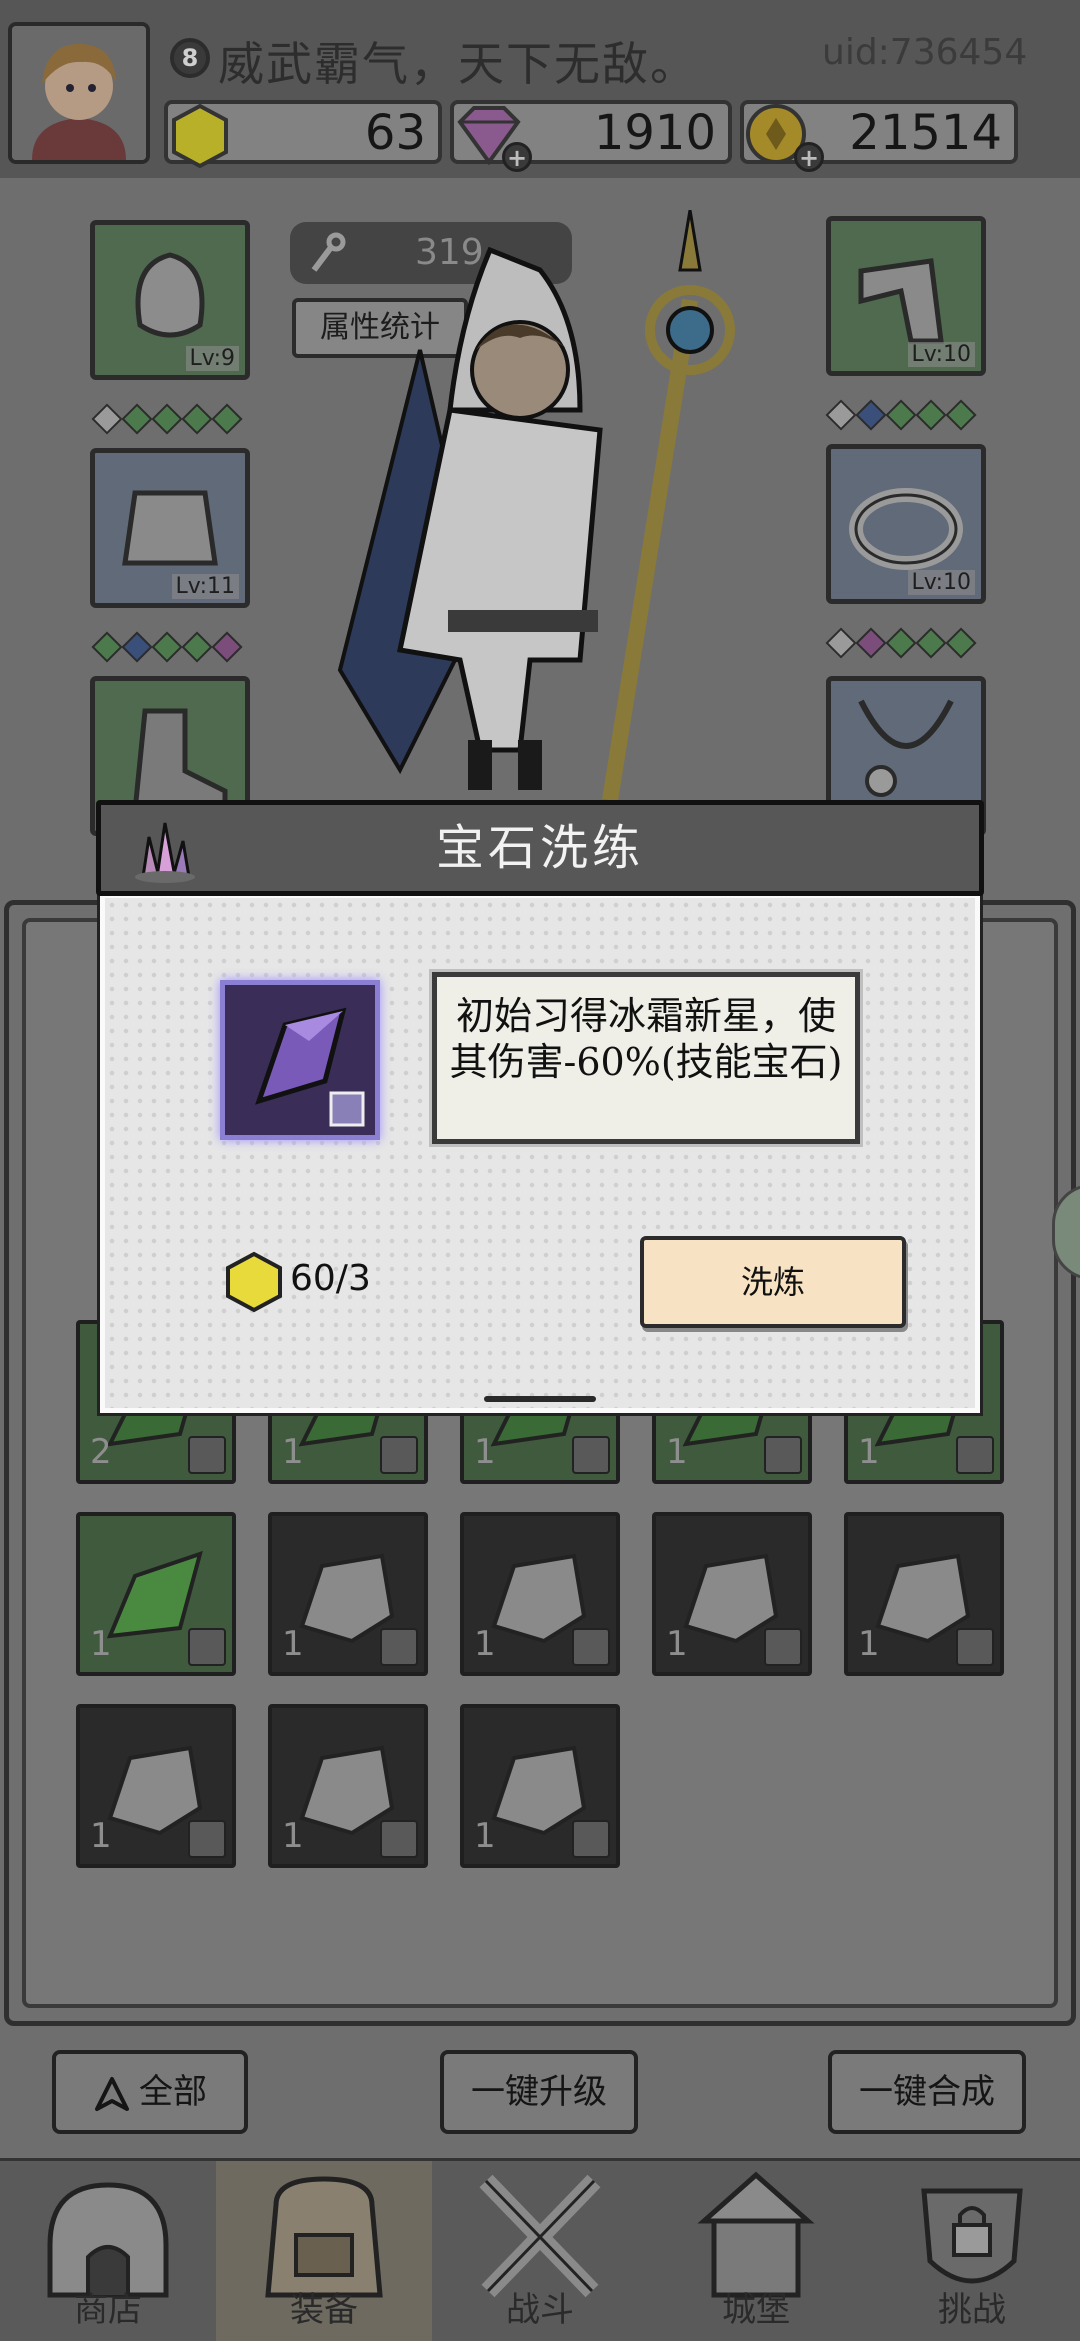 The width and height of the screenshot is (1080, 2341). Describe the element at coordinates (756, 2251) in the screenshot. I see `tab-castle: 城堡` at that location.